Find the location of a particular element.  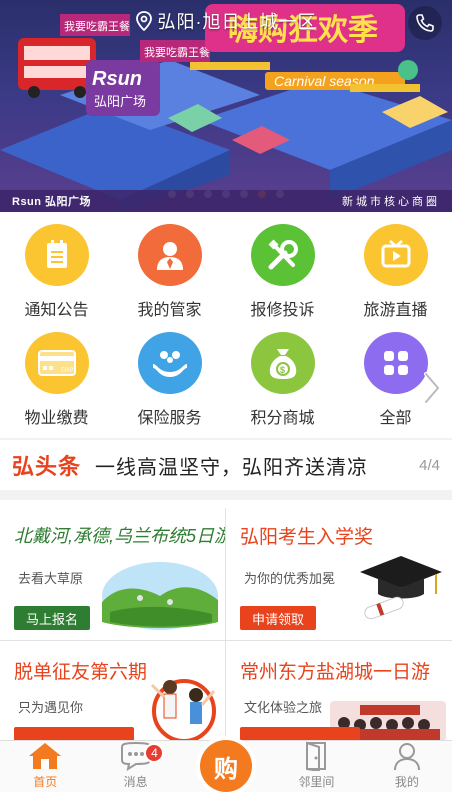

divider is located at coordinates (226, 640).